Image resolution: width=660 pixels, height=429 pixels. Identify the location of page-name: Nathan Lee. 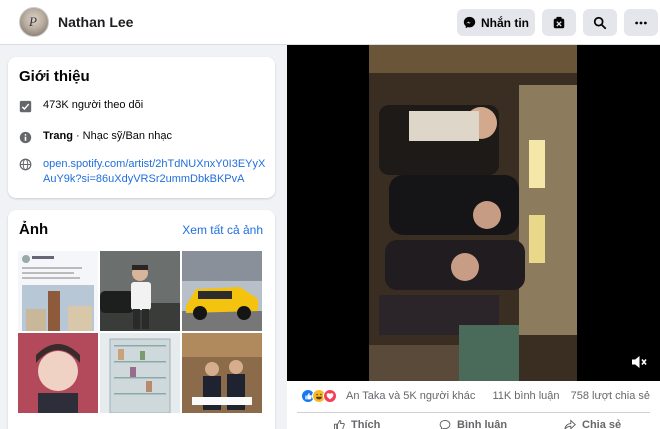
(95, 22).